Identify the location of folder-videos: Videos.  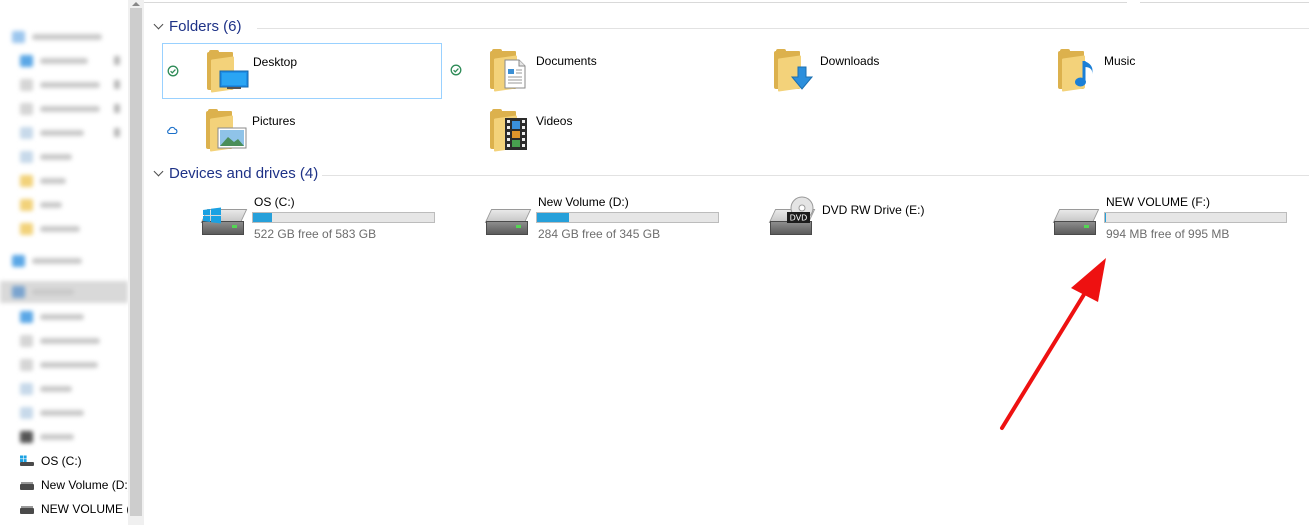
(585, 130).